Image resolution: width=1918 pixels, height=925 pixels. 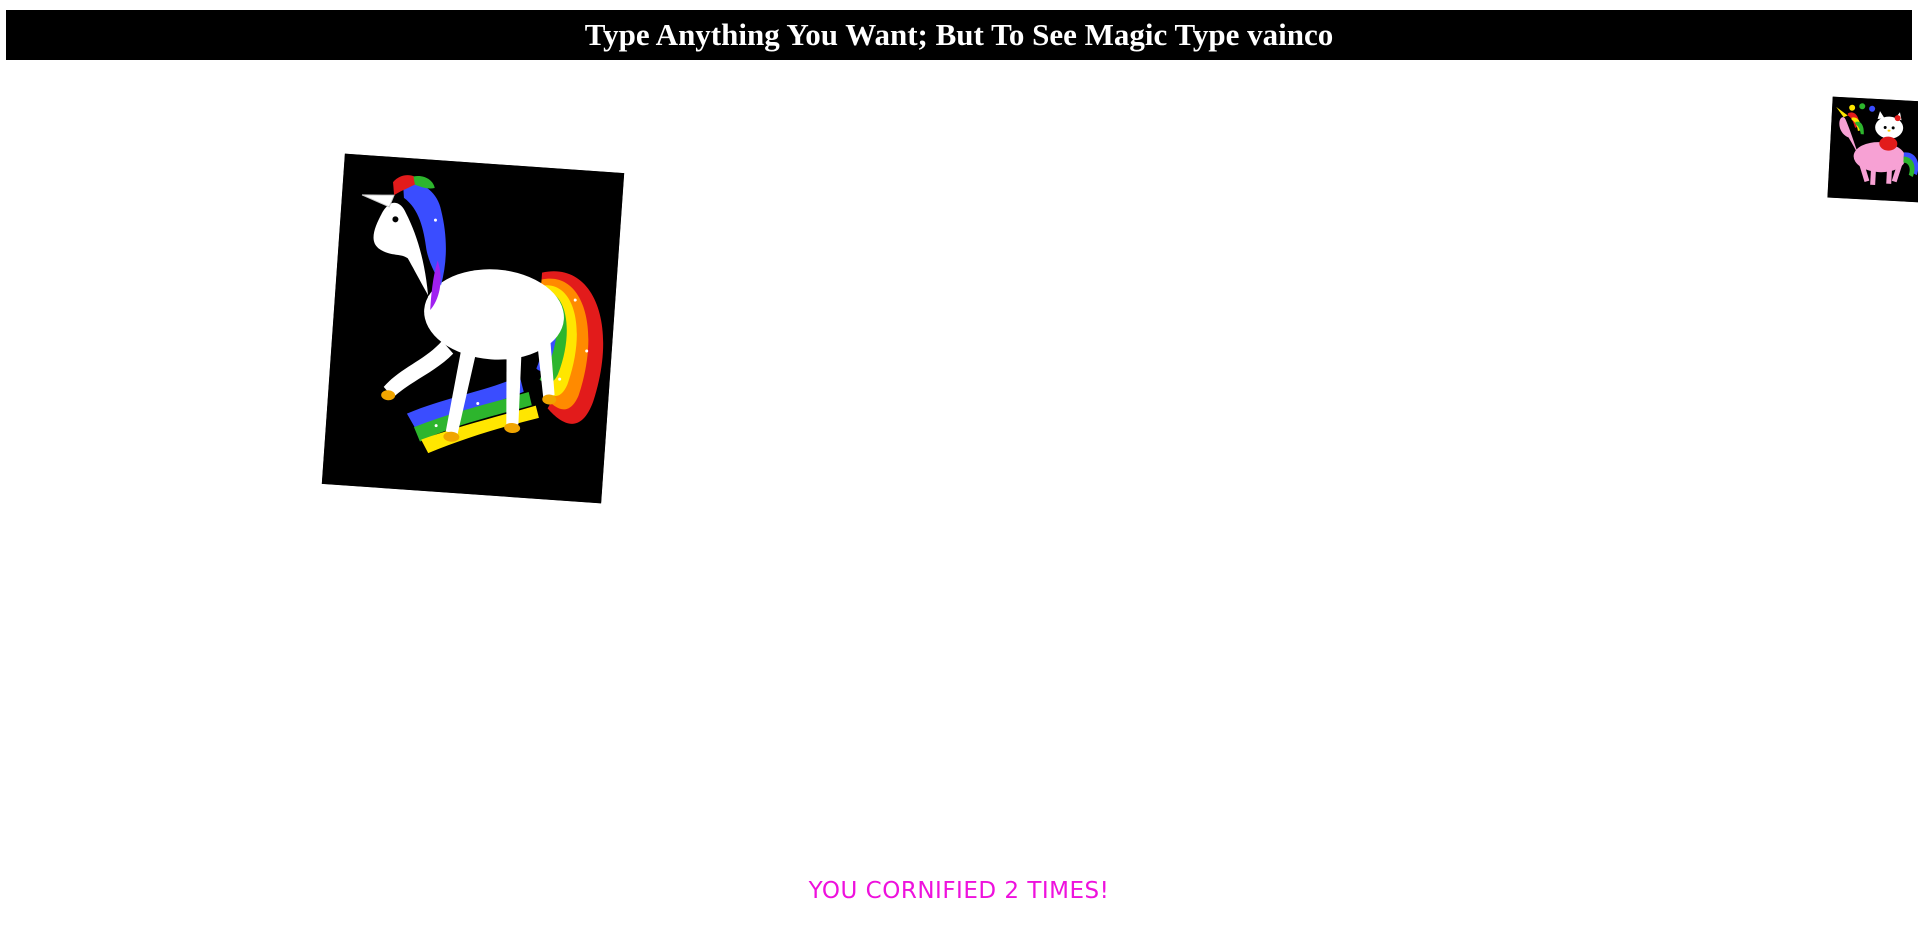 I want to click on rainbow-unicorn-icon, so click(x=473, y=328).